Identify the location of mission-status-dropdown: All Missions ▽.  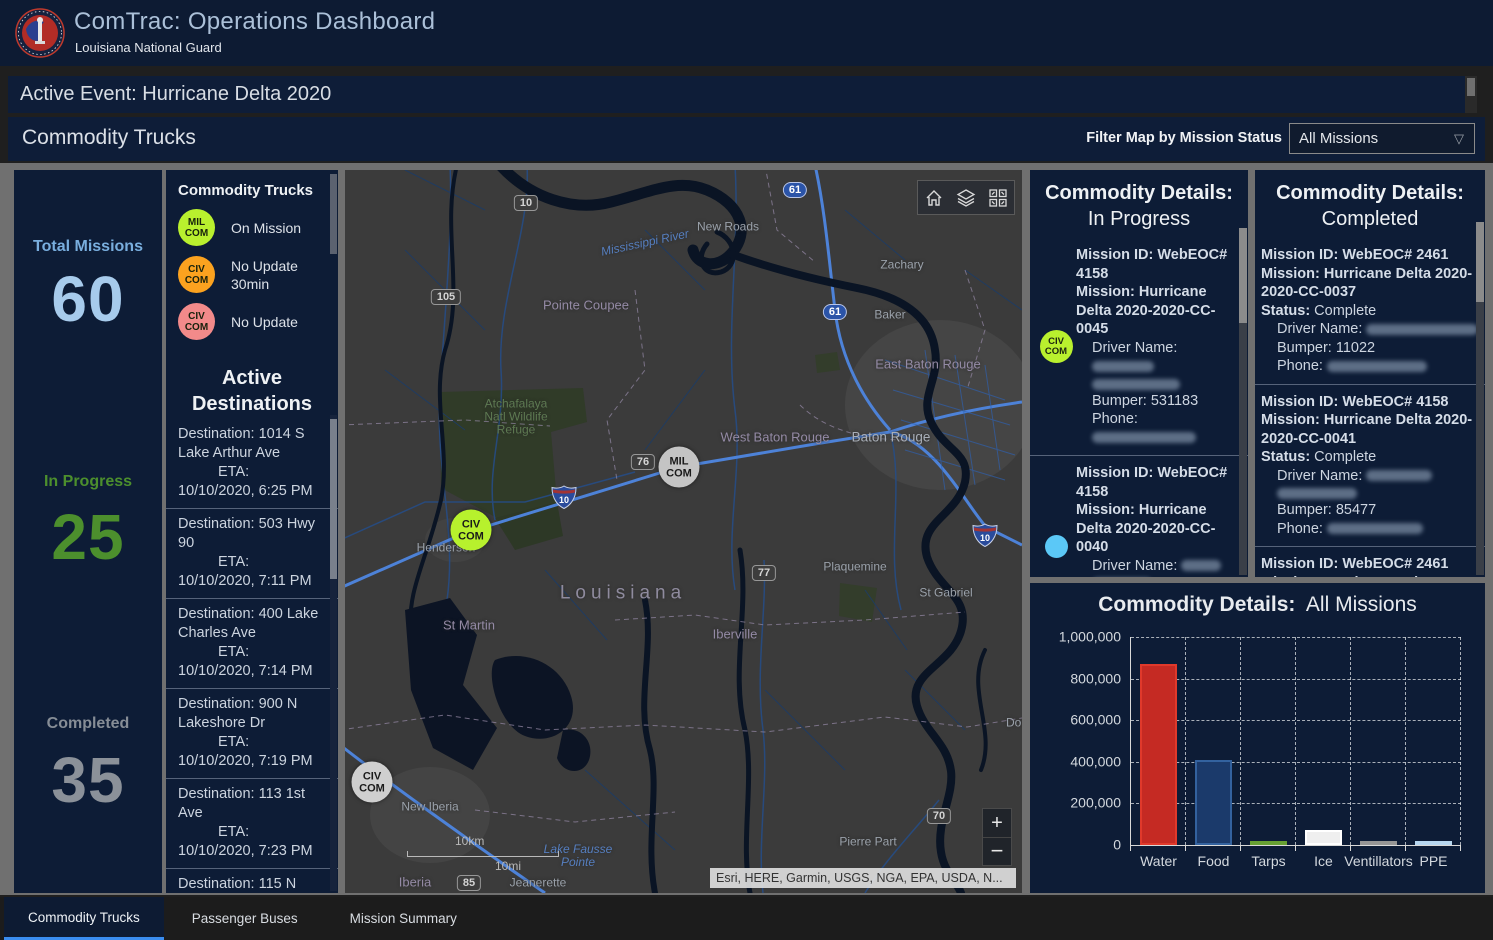
(1382, 138).